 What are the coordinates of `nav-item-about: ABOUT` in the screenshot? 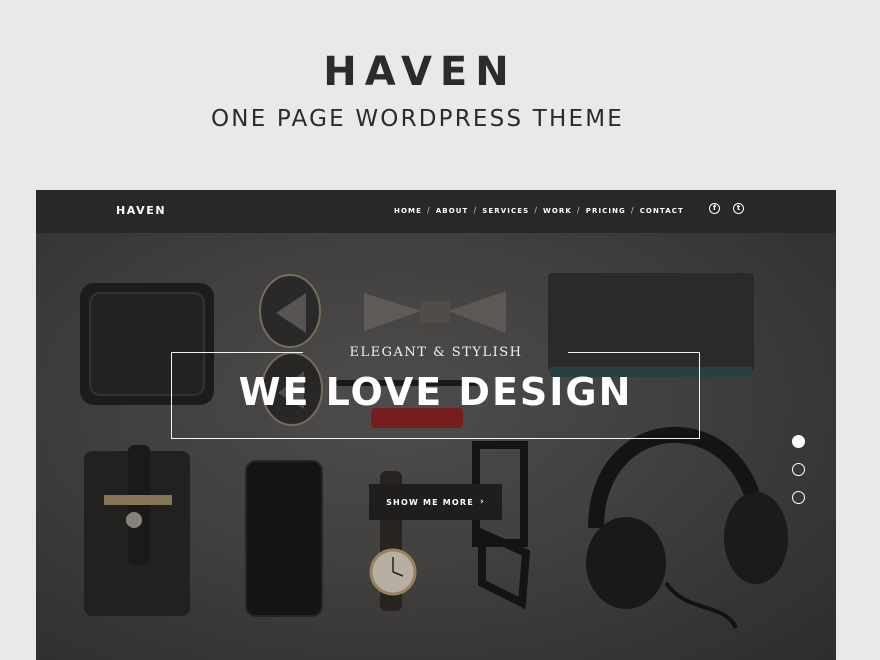 It's located at (452, 211).